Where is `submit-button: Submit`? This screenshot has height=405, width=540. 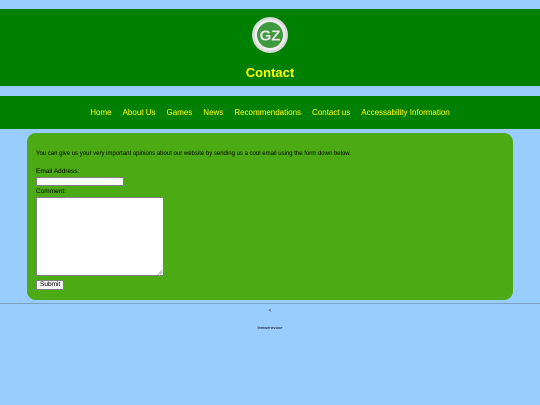 submit-button: Submit is located at coordinates (50, 285).